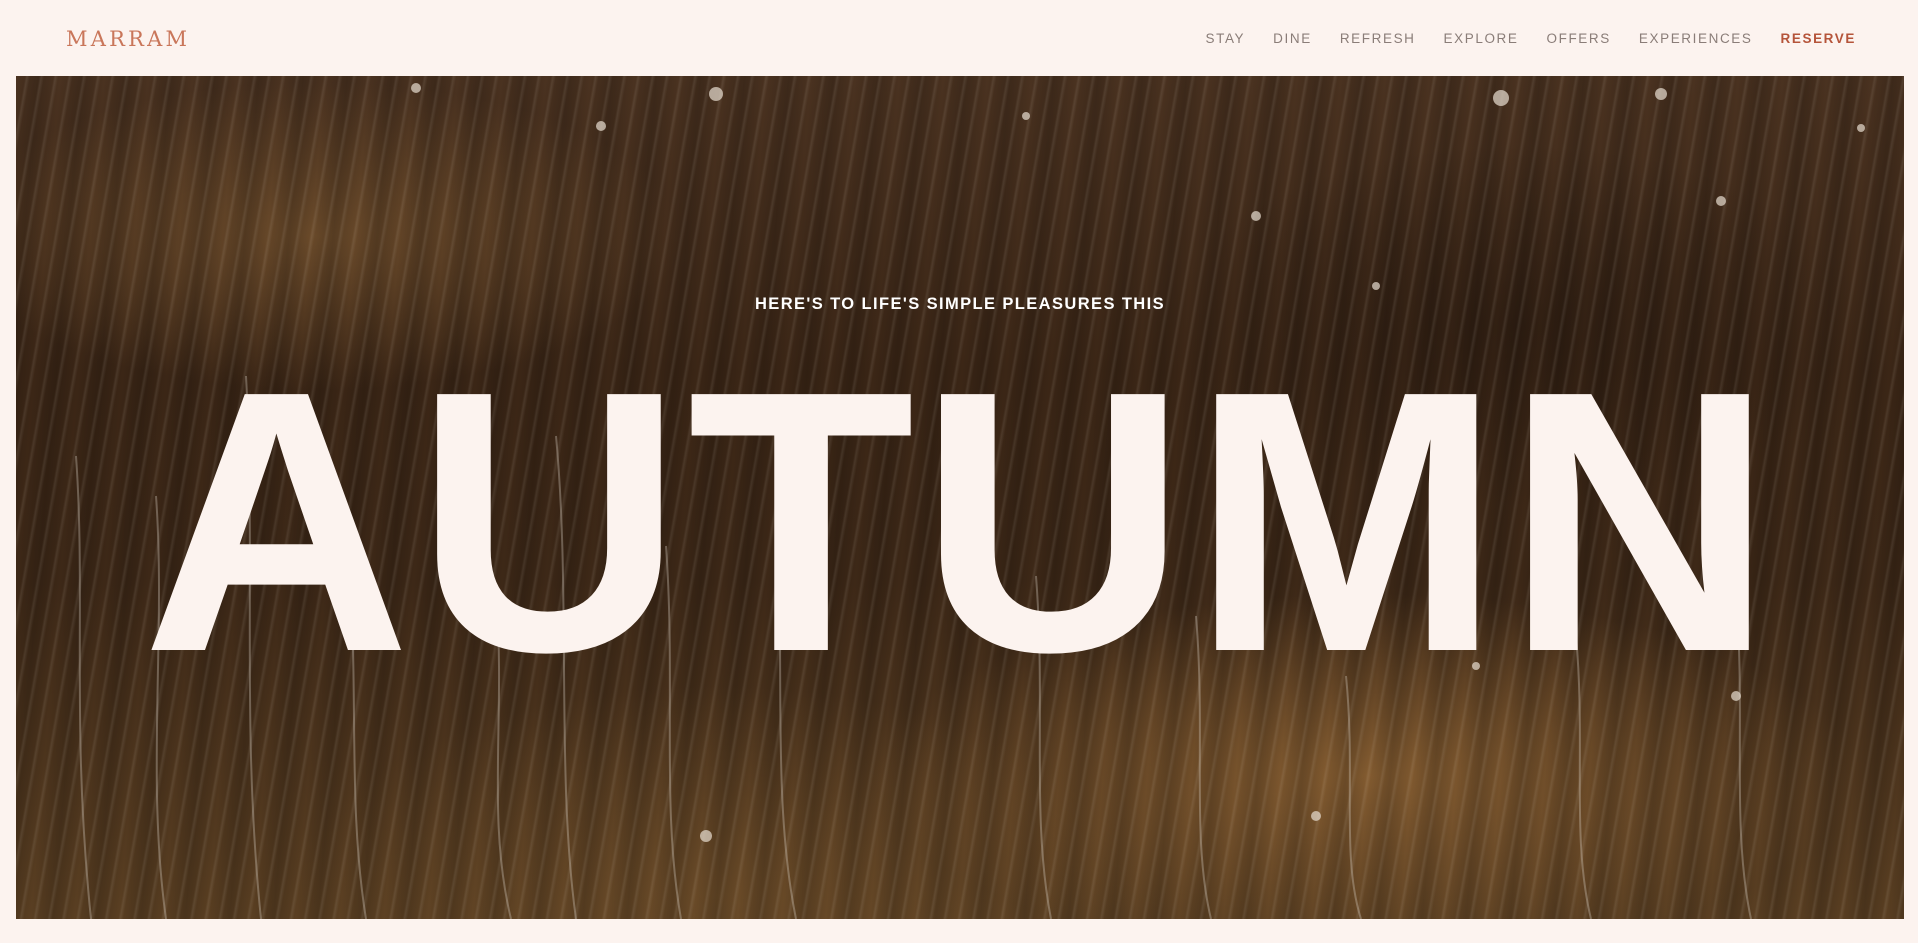 This screenshot has height=943, width=1918. Describe the element at coordinates (1226, 39) in the screenshot. I see `nav-item-stay: STAY` at that location.